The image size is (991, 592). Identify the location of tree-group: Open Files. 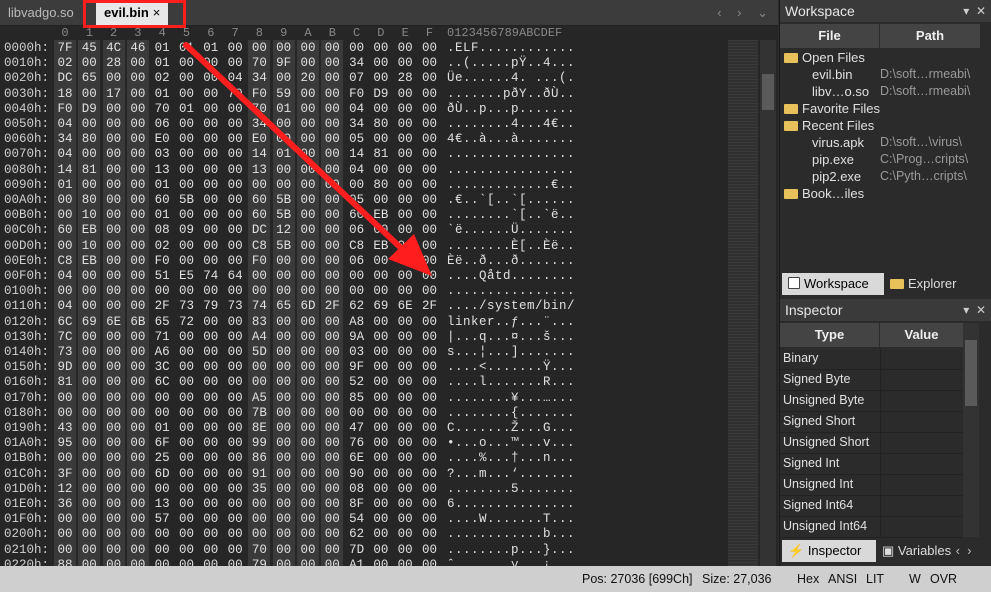
(824, 57).